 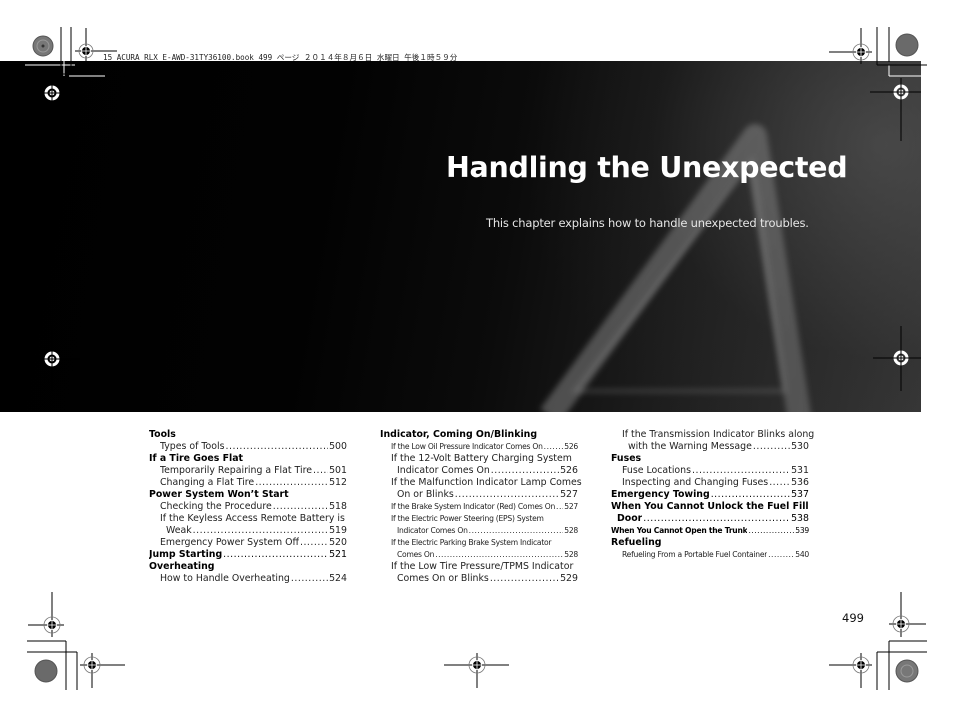 I want to click on toc-entry-label: Temporarily Repairing a Flat Tire, so click(x=236, y=470).